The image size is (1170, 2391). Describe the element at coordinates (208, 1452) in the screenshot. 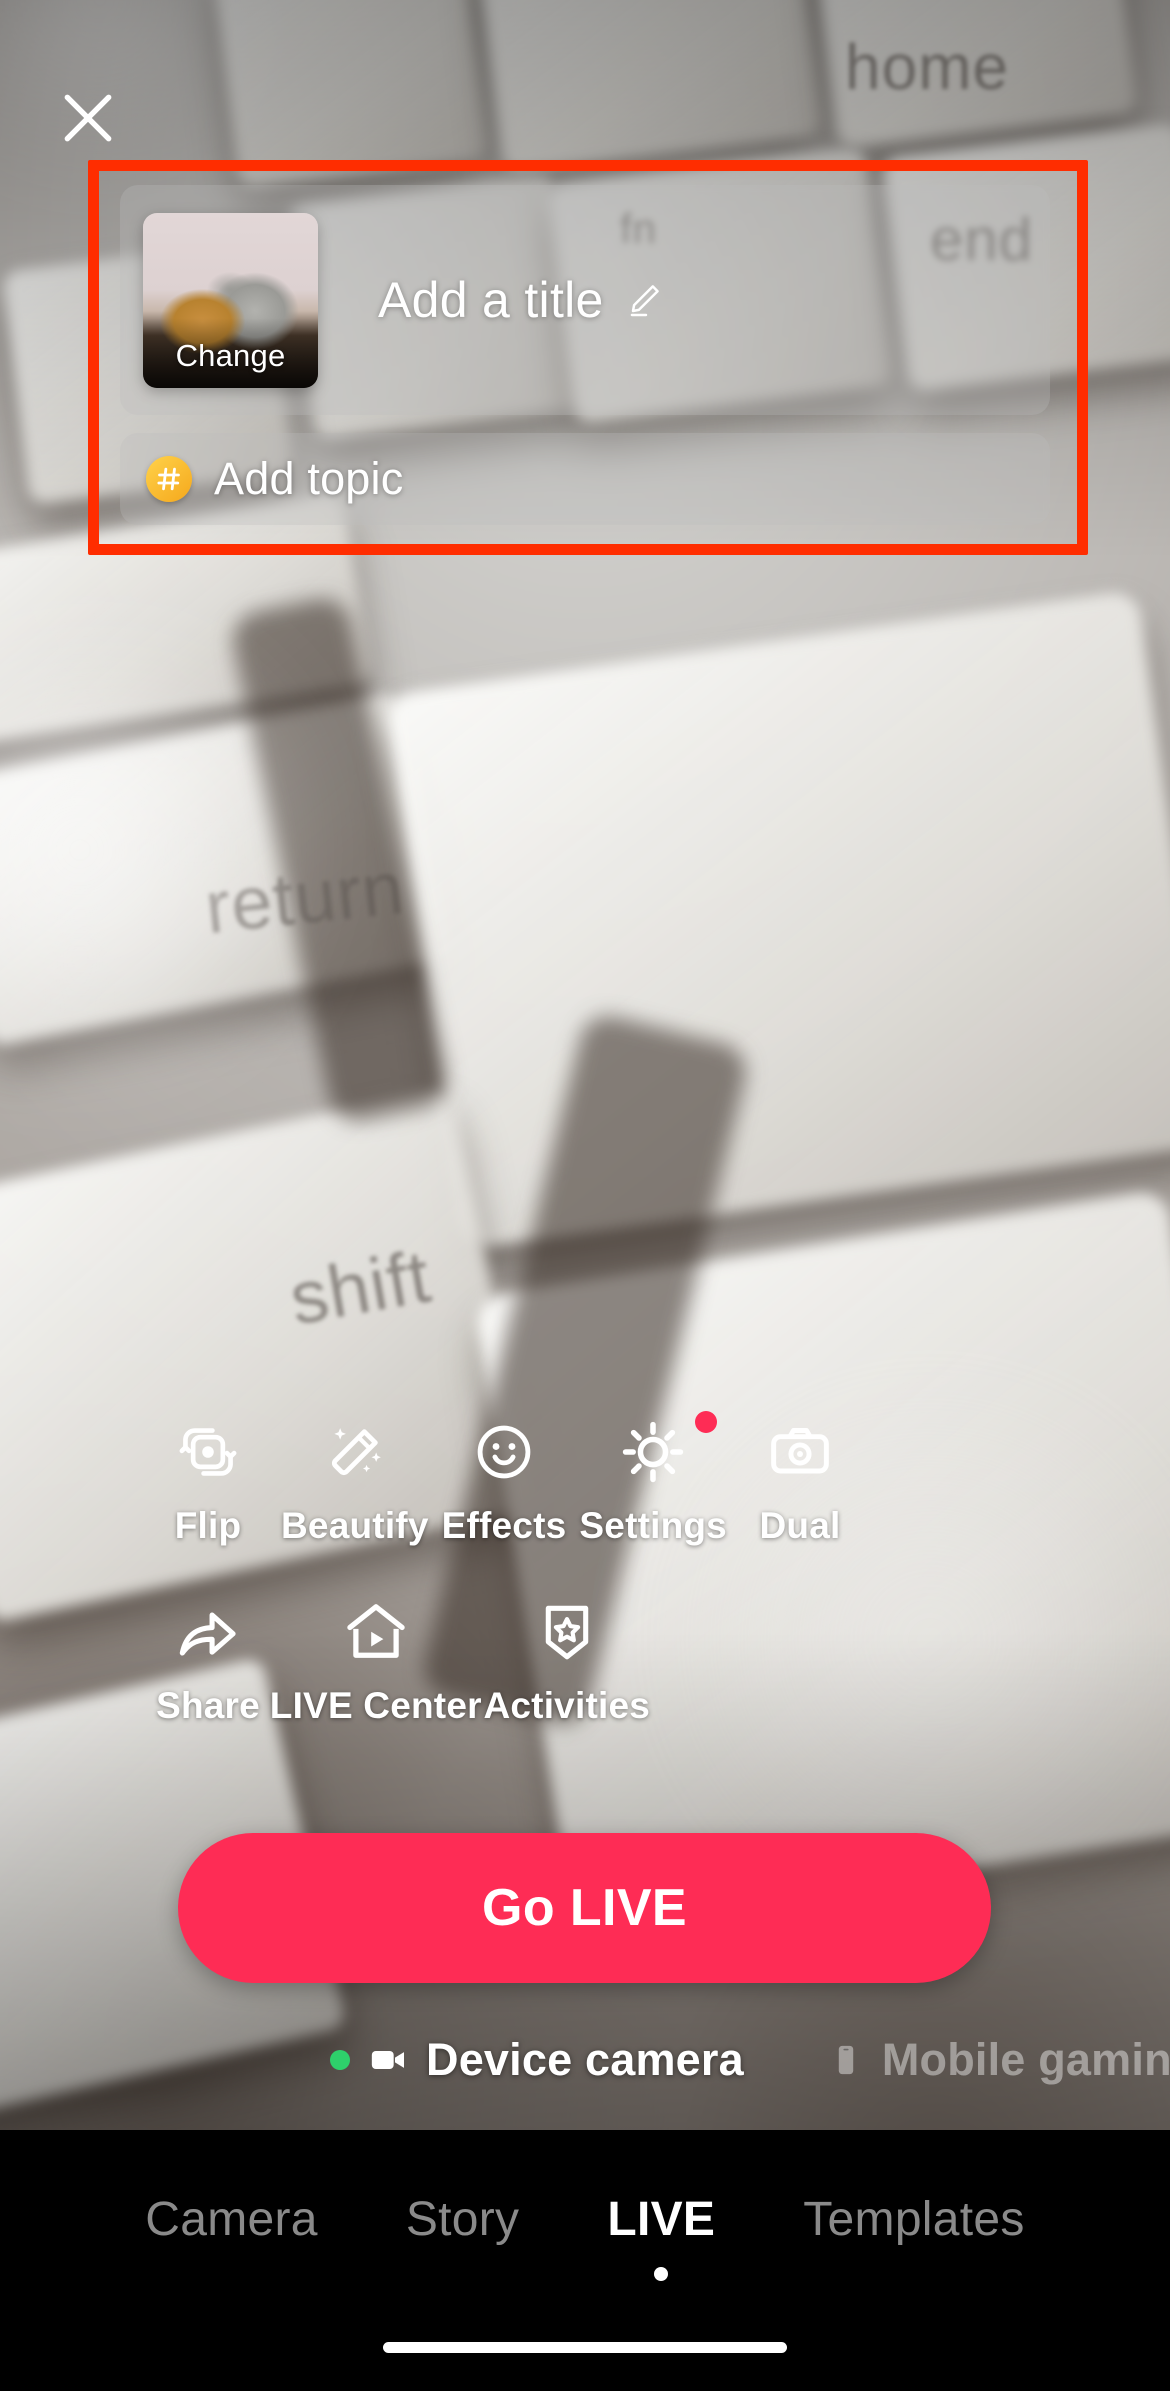

I see `flip-camera-icon` at that location.